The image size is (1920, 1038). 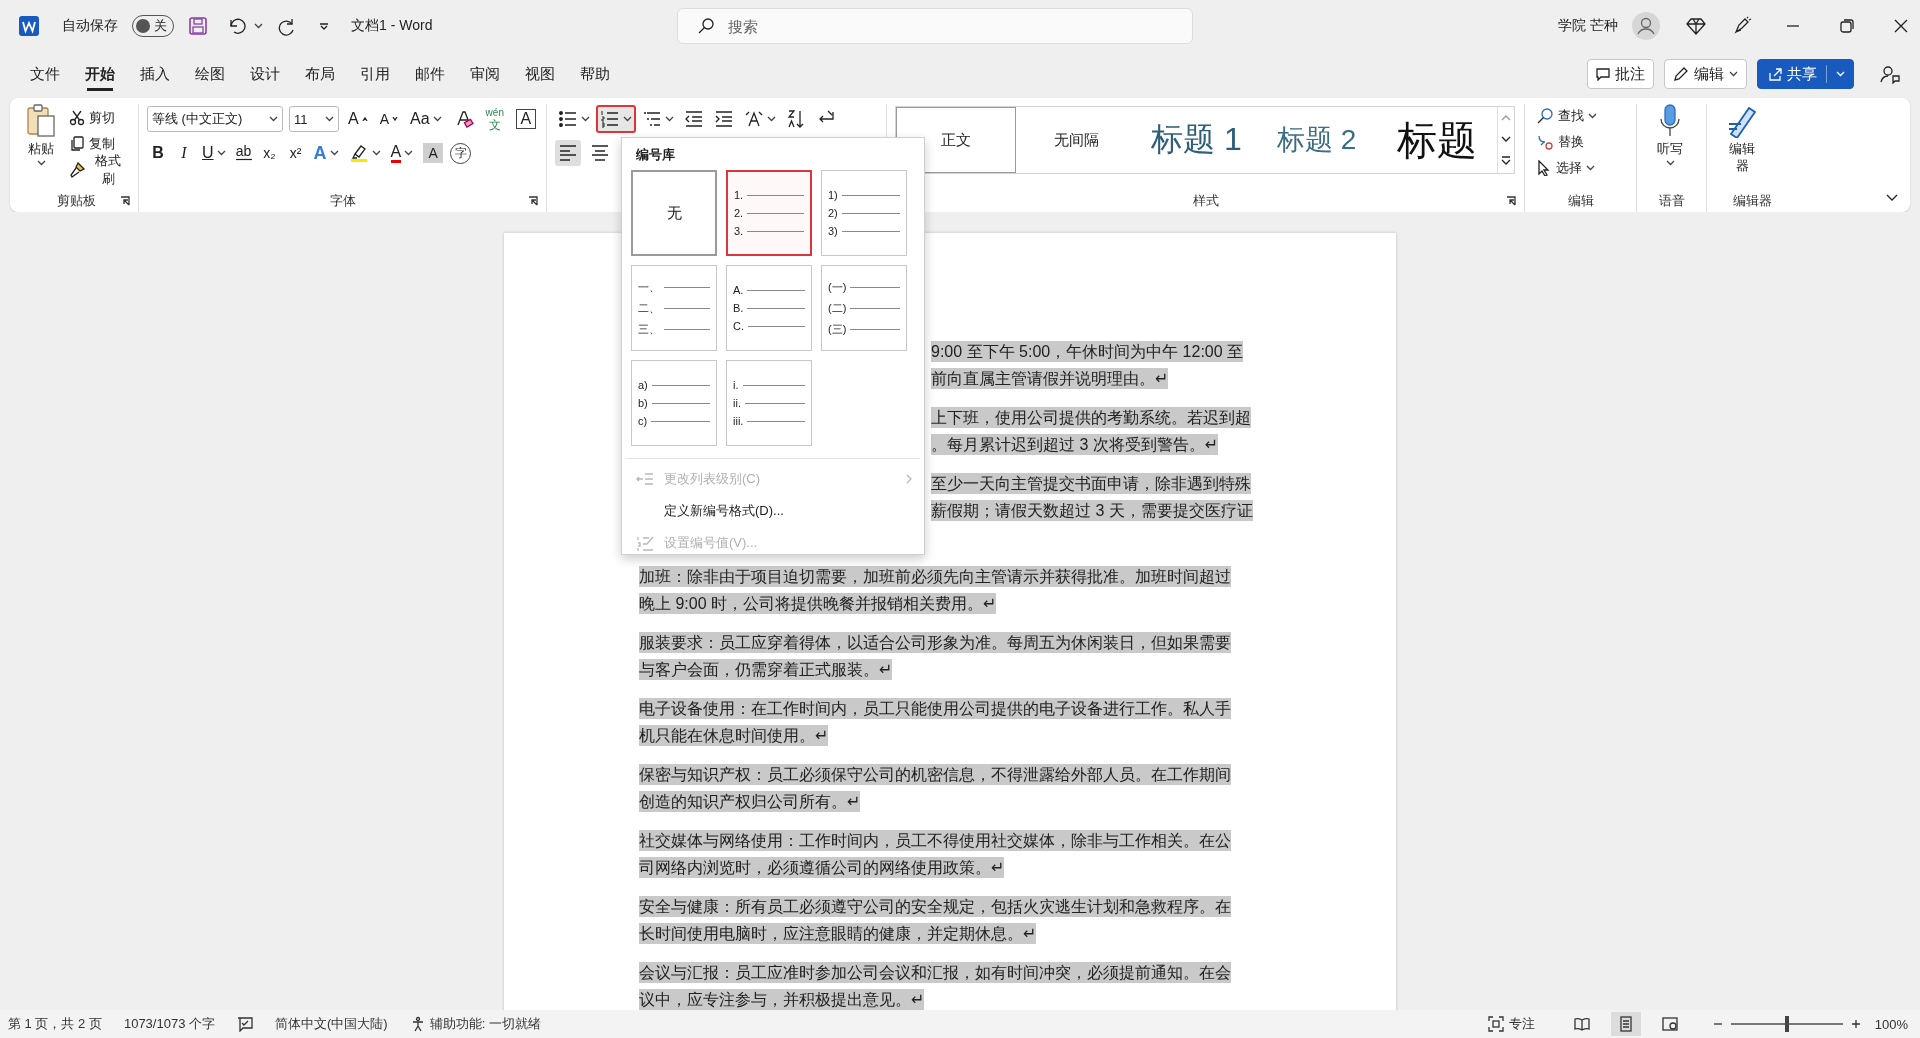 What do you see at coordinates (674, 213) in the screenshot?
I see `numbering-option: 无` at bounding box center [674, 213].